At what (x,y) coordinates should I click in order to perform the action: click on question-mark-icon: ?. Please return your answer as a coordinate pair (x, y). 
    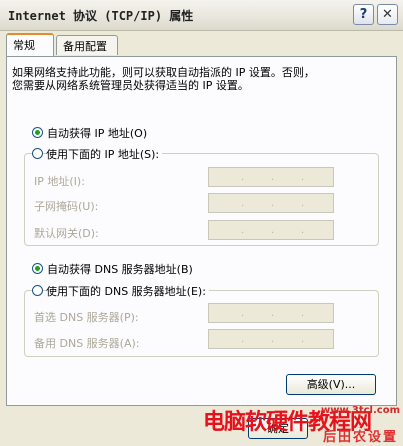
    Looking at the image, I should click on (363, 14).